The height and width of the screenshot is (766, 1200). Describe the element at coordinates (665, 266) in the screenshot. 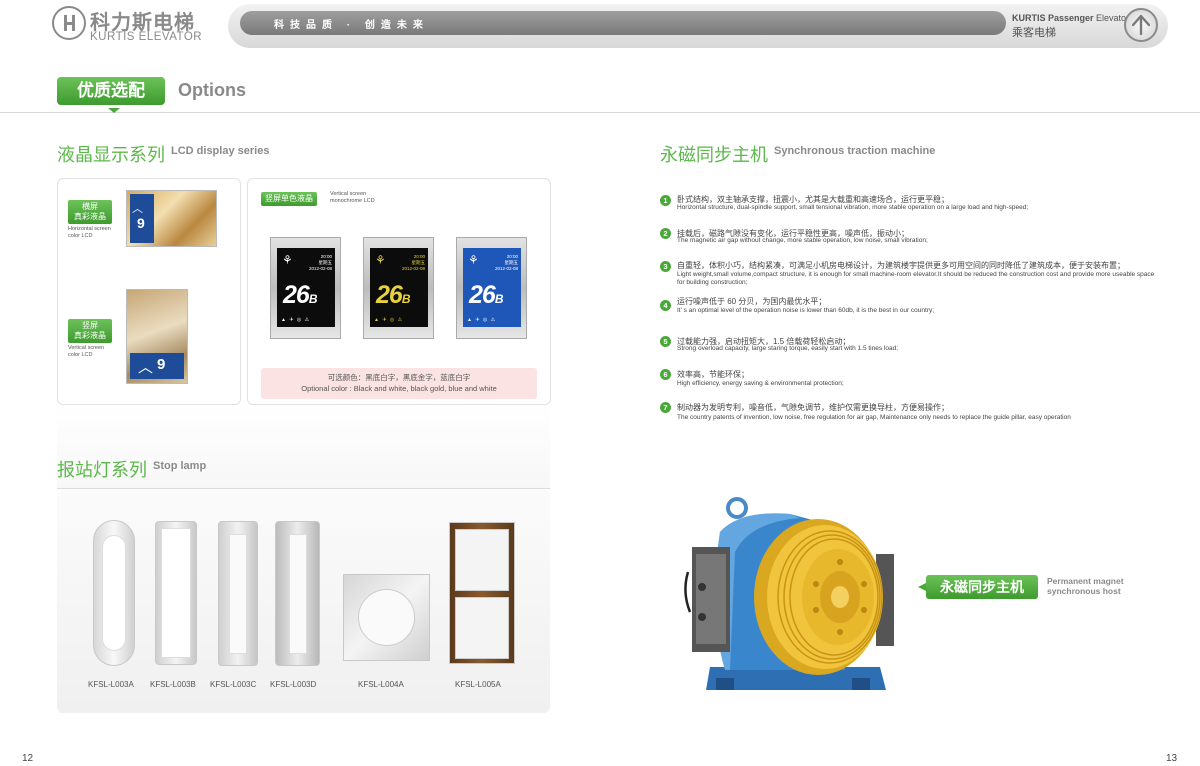

I see `feature-number: 3` at that location.